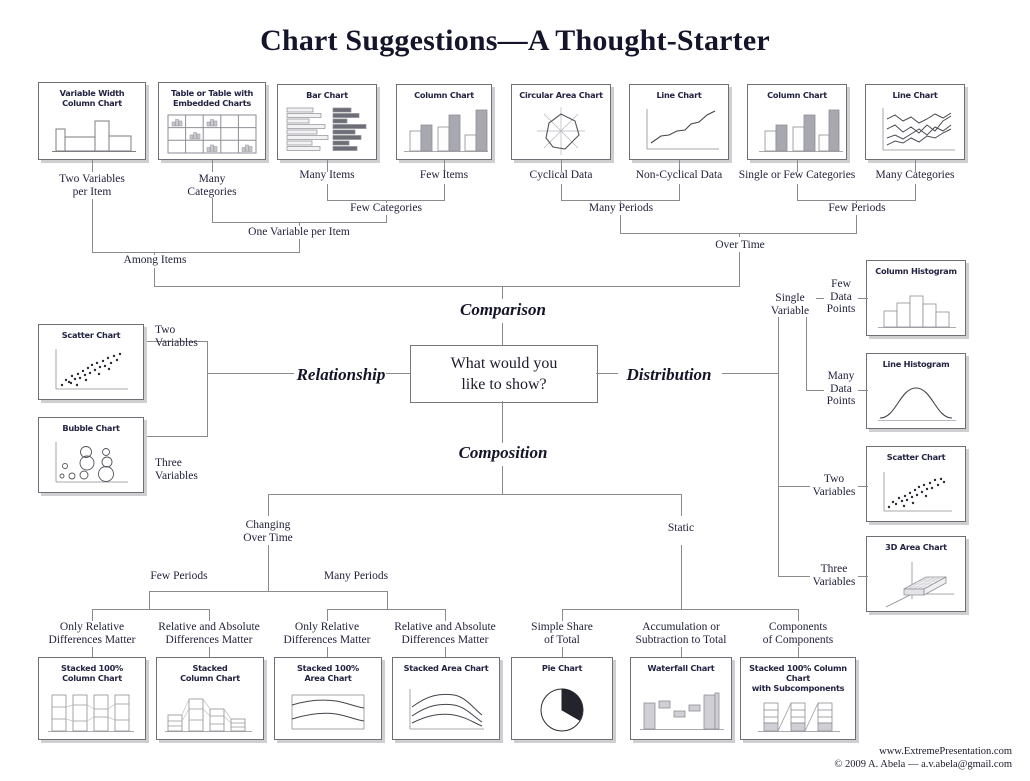 Image resolution: width=1030 pixels, height=781 pixels. I want to click on footer-credit: © 2009 A. Abela — a.v.abela@gmail.com, so click(923, 764).